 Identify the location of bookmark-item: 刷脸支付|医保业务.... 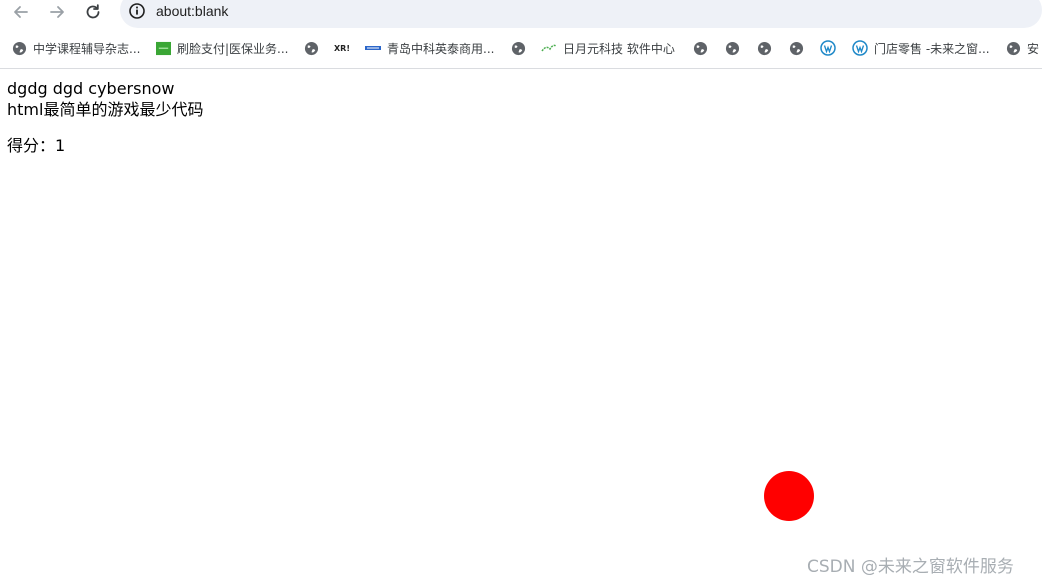
(222, 48).